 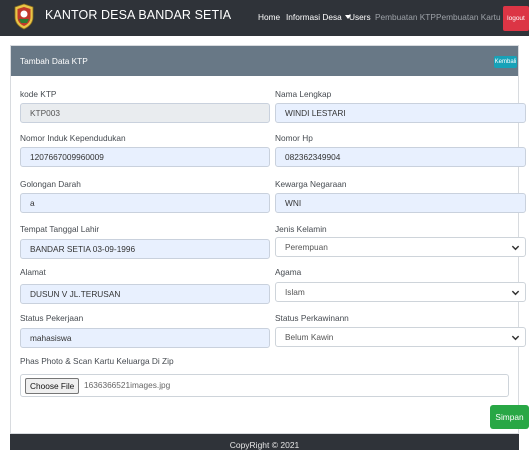 What do you see at coordinates (264, 61) in the screenshot?
I see `card-header: Tambah Data KTP Kembali` at bounding box center [264, 61].